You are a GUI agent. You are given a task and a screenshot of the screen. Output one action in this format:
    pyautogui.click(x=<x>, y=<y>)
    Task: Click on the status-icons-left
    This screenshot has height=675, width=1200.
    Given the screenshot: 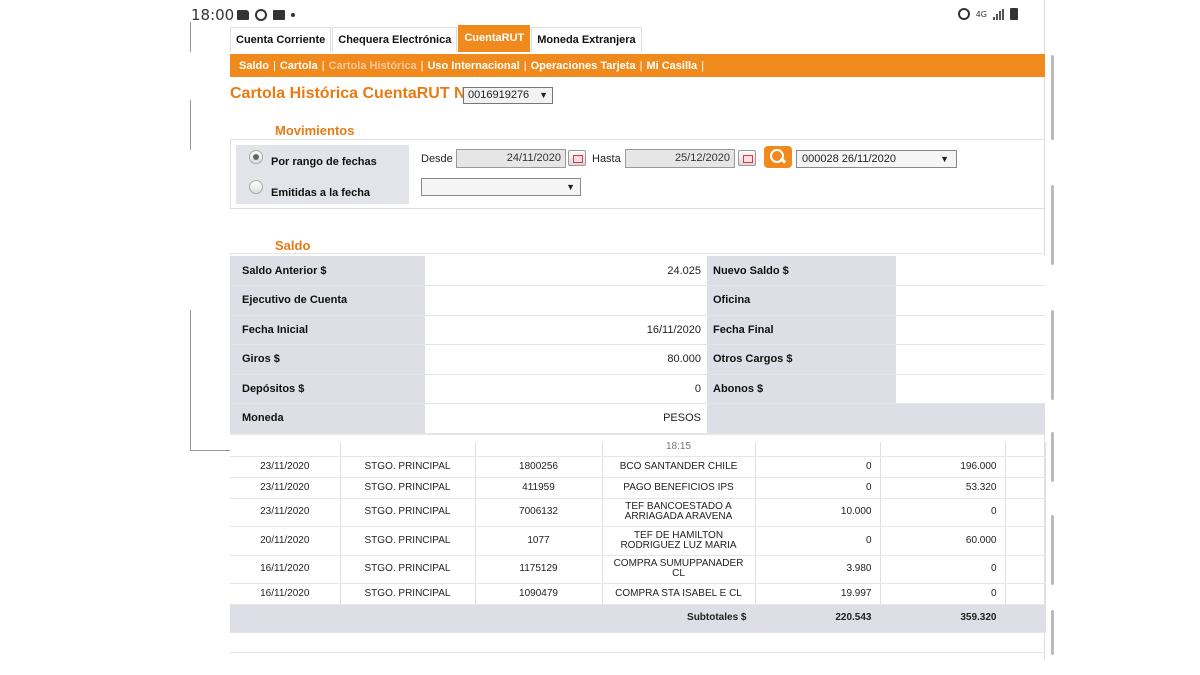 What is the action you would take?
    pyautogui.click(x=266, y=15)
    